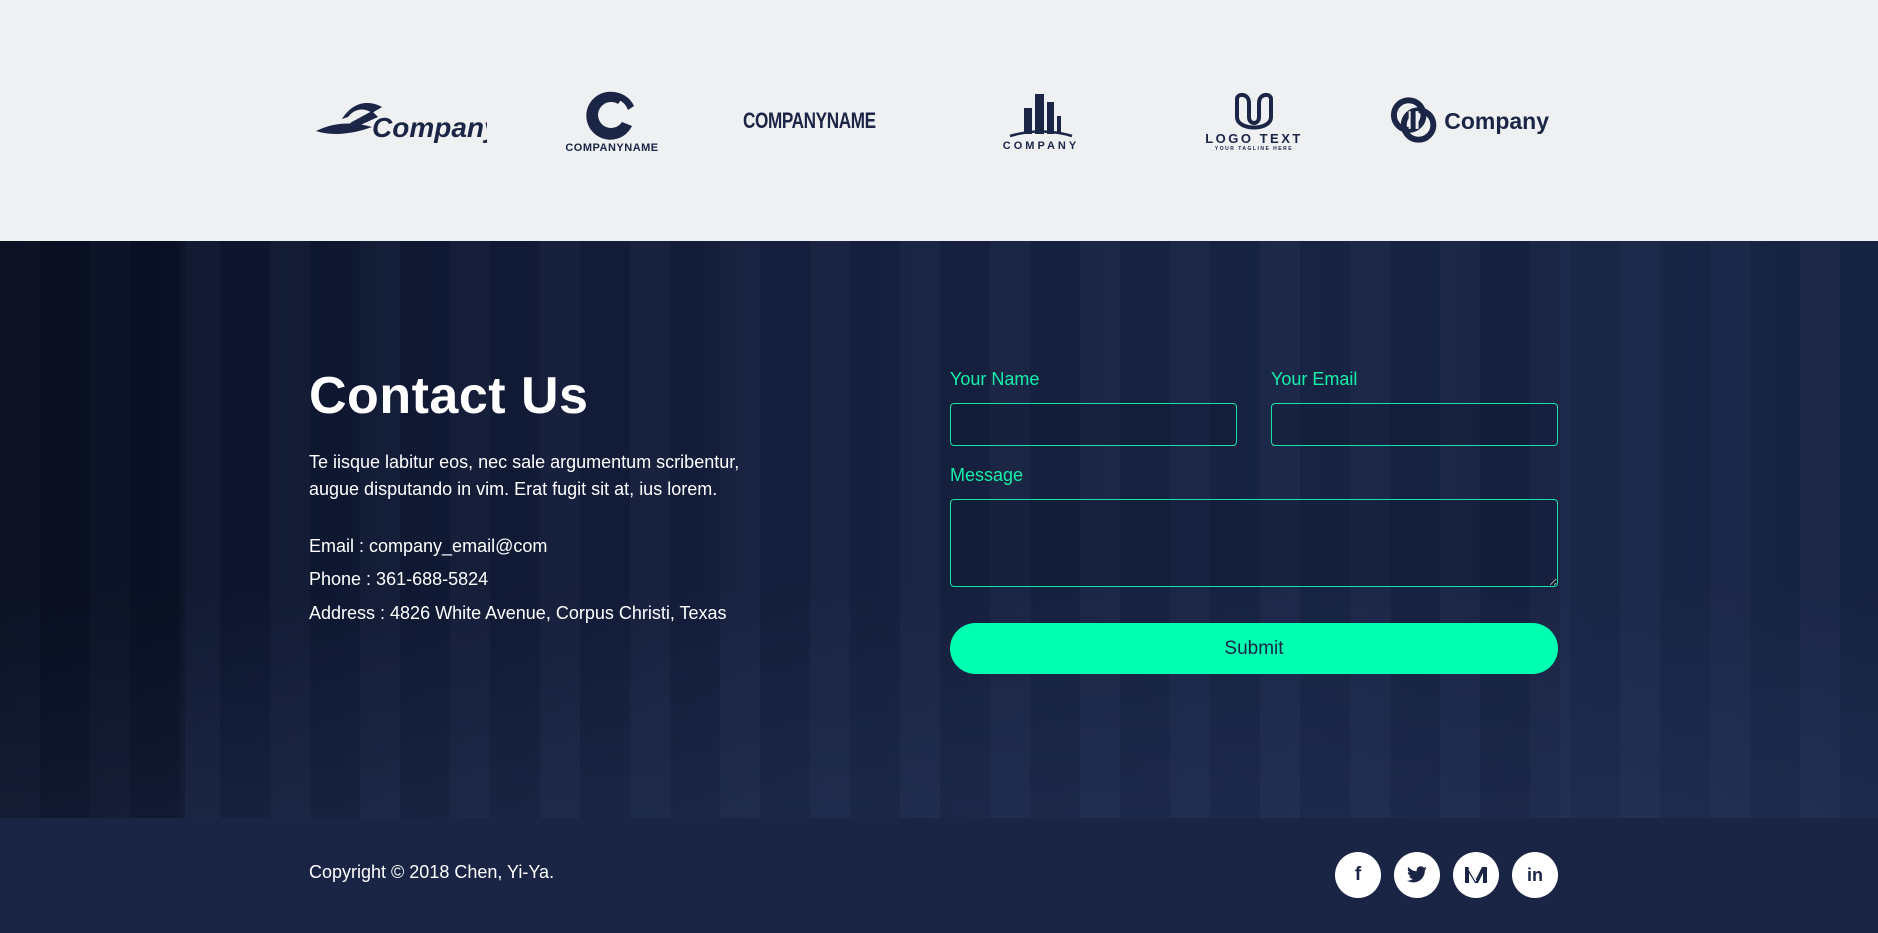 This screenshot has width=1878, height=933. I want to click on partner-logo-5: LOGO TEXT YOUR TAGLINE HERE, so click(1254, 121).